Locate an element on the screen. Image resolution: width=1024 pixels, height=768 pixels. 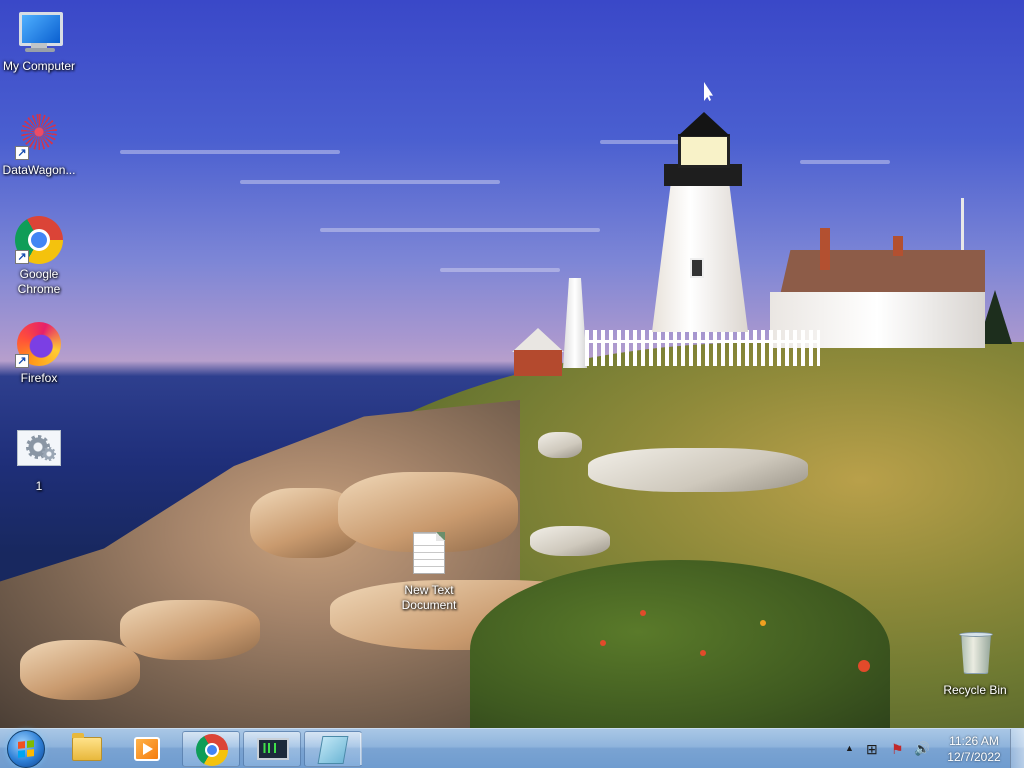
desktop-icon-my-computer: My Computer is located at coordinates (39, 41).